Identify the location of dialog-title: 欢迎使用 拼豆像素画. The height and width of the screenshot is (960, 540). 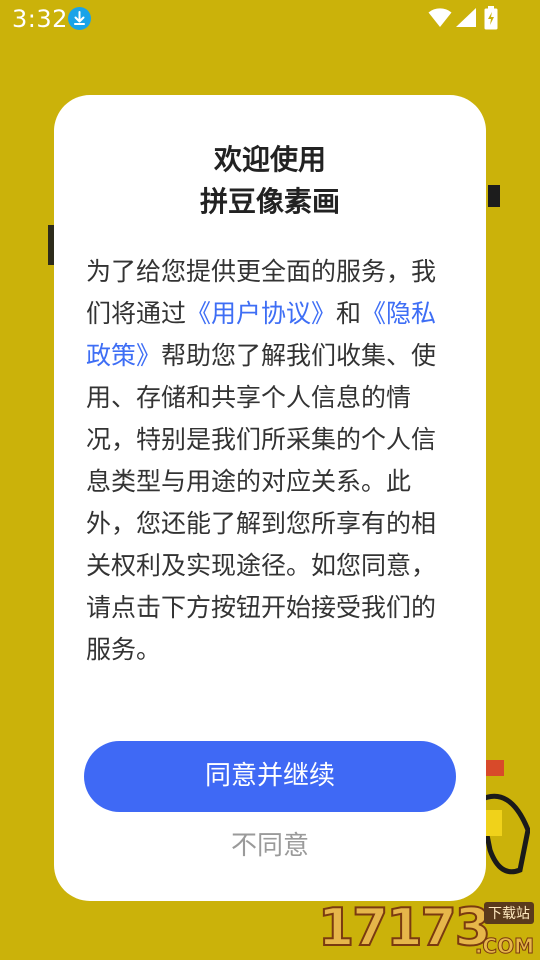
(270, 181).